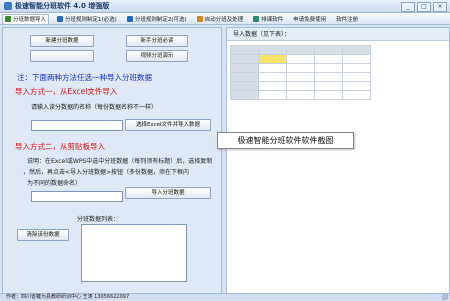 The image size is (450, 301). I want to click on window-title: 极速智能分班软件 4.0 增强版, so click(62, 6).